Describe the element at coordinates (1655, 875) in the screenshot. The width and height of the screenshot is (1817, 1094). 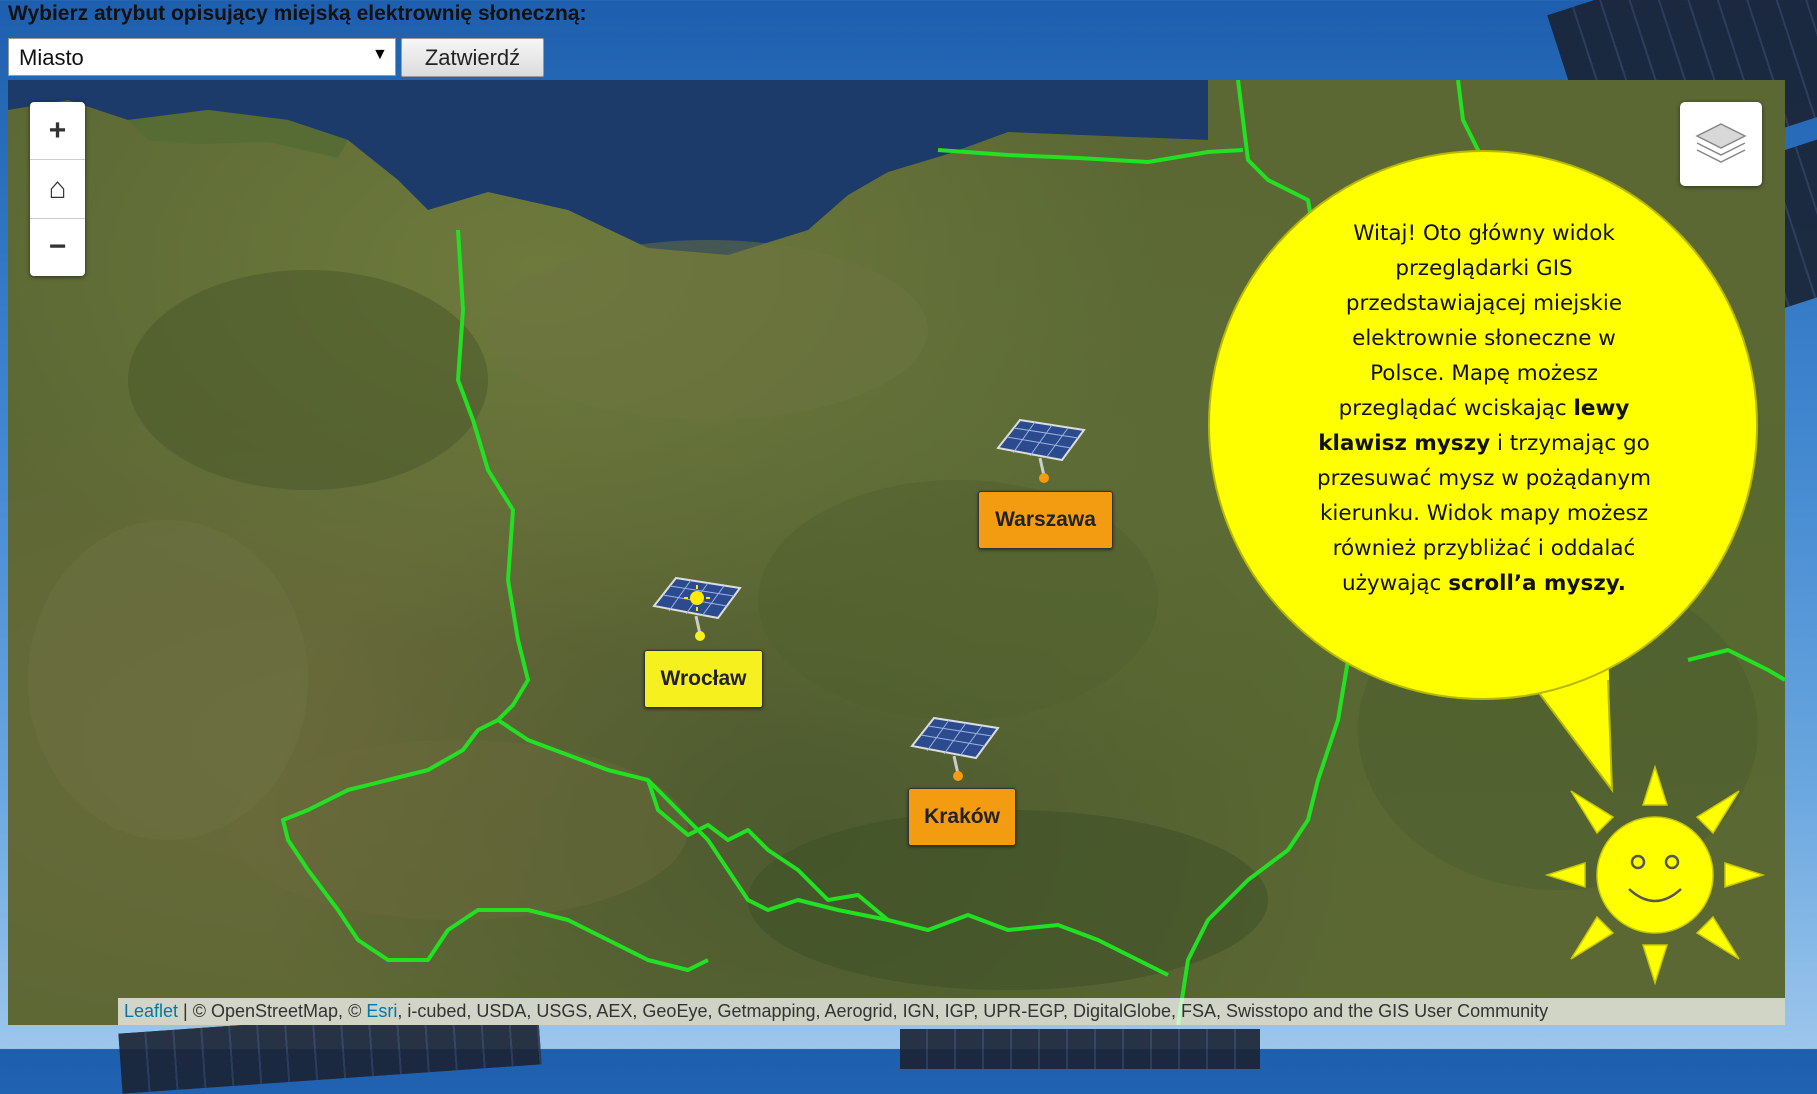
I see `sun-mascot-icon` at that location.